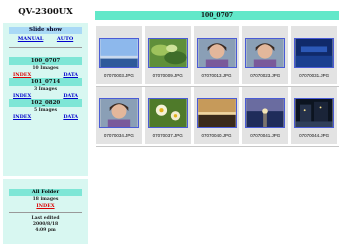  What do you see at coordinates (45, 206) in the screenshot?
I see `all-index-link: INDEX` at bounding box center [45, 206].